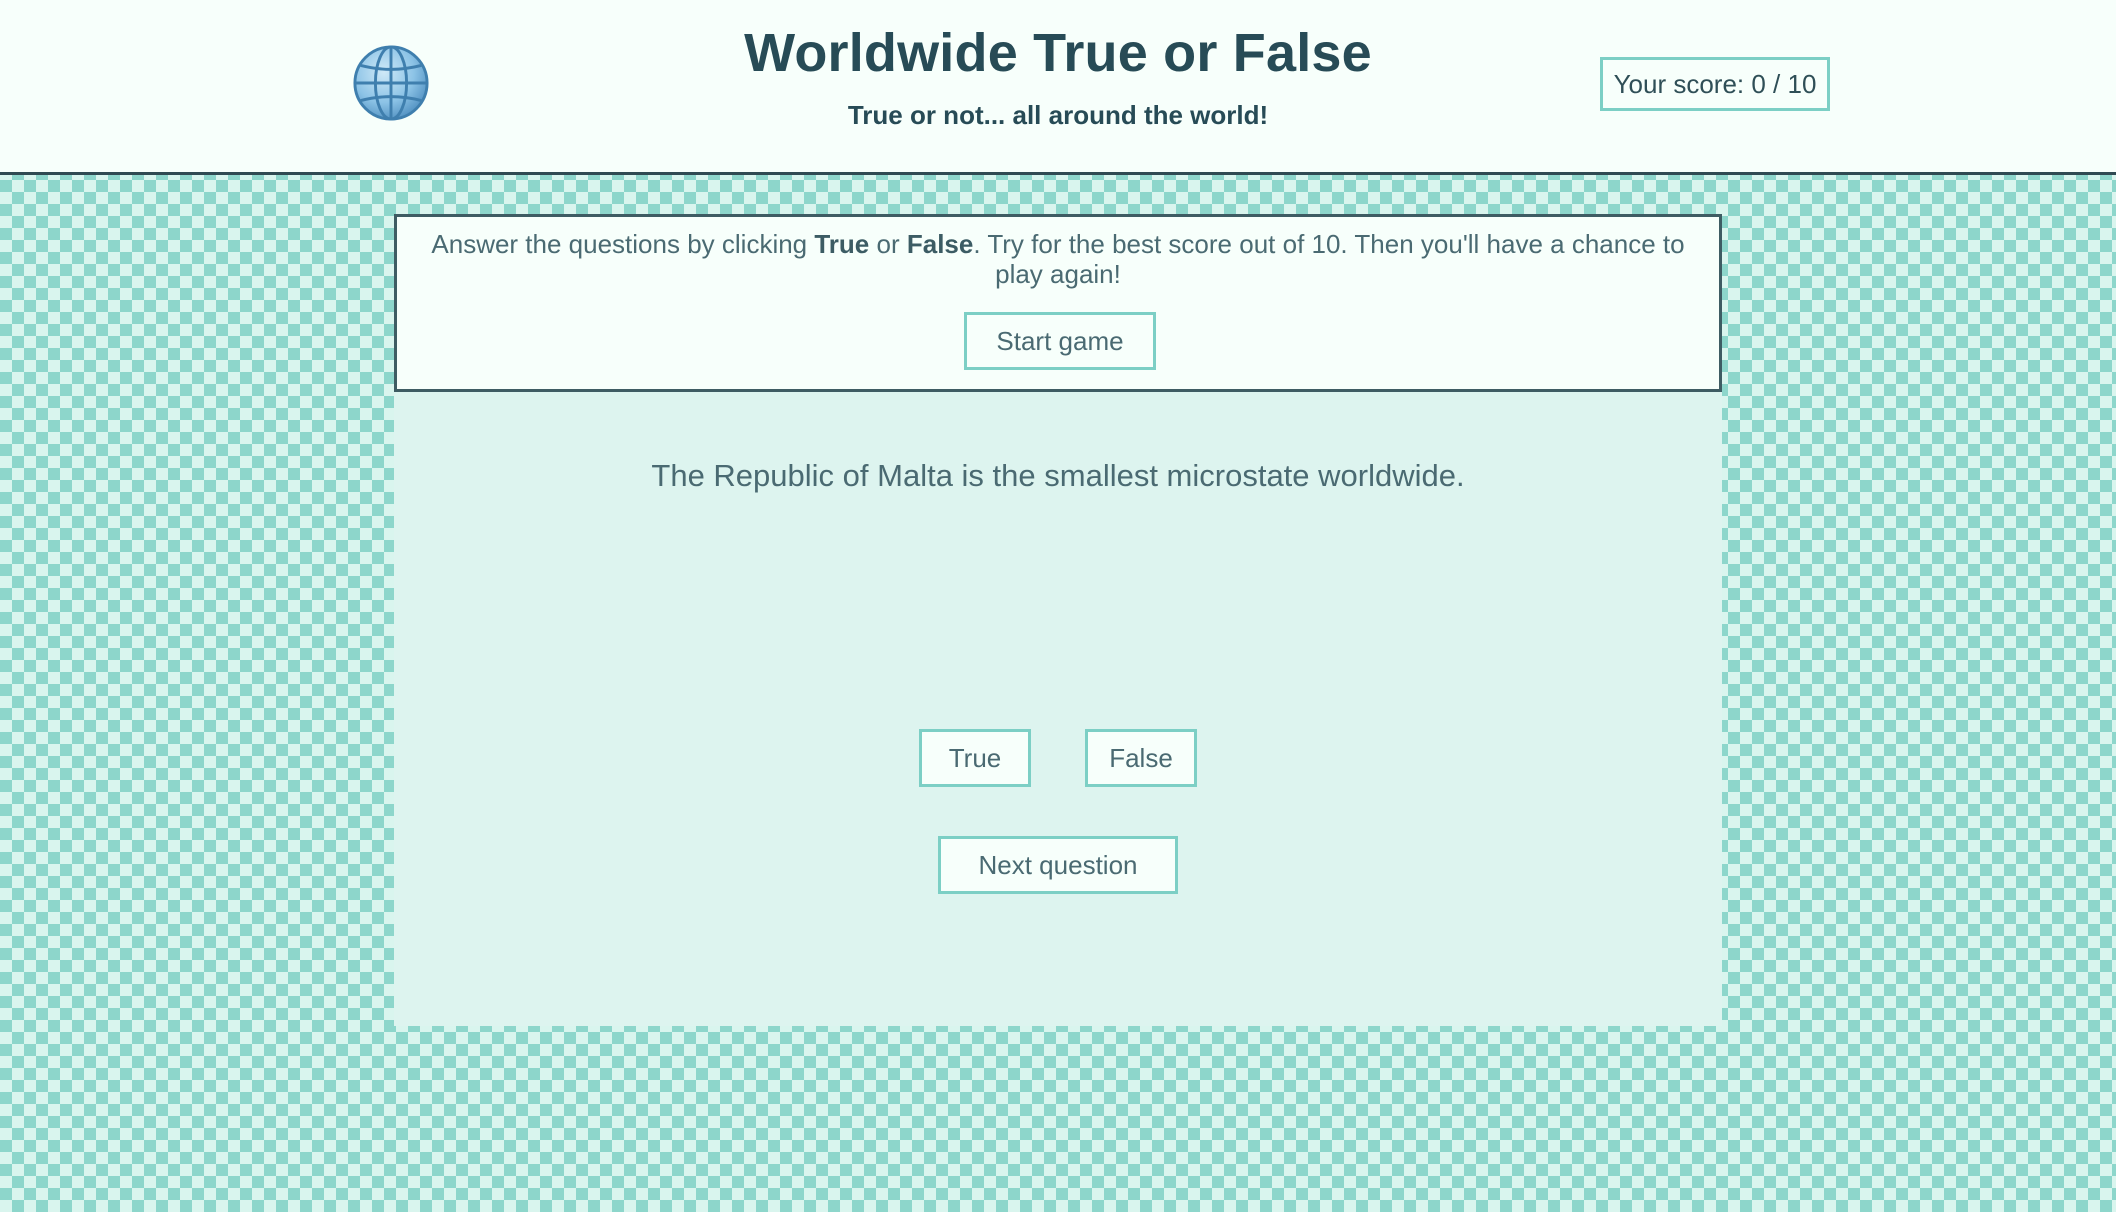 This screenshot has width=2116, height=1212. What do you see at coordinates (1060, 341) in the screenshot?
I see `start-game-button: Start game` at bounding box center [1060, 341].